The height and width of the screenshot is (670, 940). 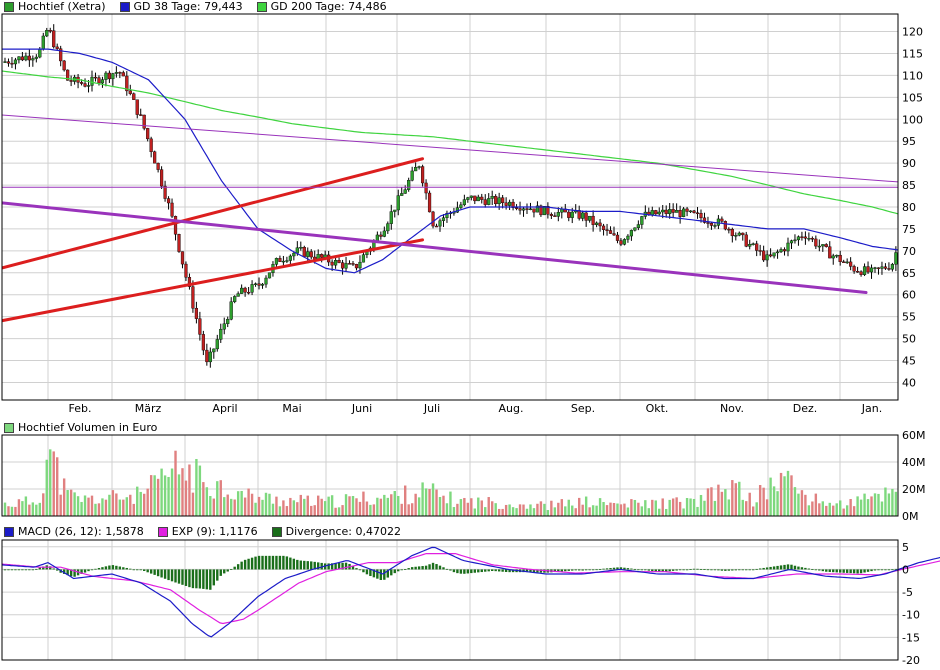 What do you see at coordinates (470, 589) in the screenshot?
I see `signal-line` at bounding box center [470, 589].